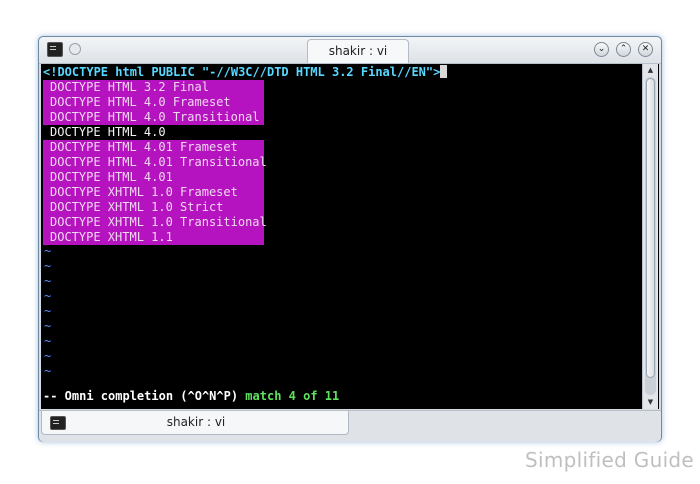 This screenshot has width=700, height=484. Describe the element at coordinates (610, 460) in the screenshot. I see `watermark: Simplified Guide` at that location.